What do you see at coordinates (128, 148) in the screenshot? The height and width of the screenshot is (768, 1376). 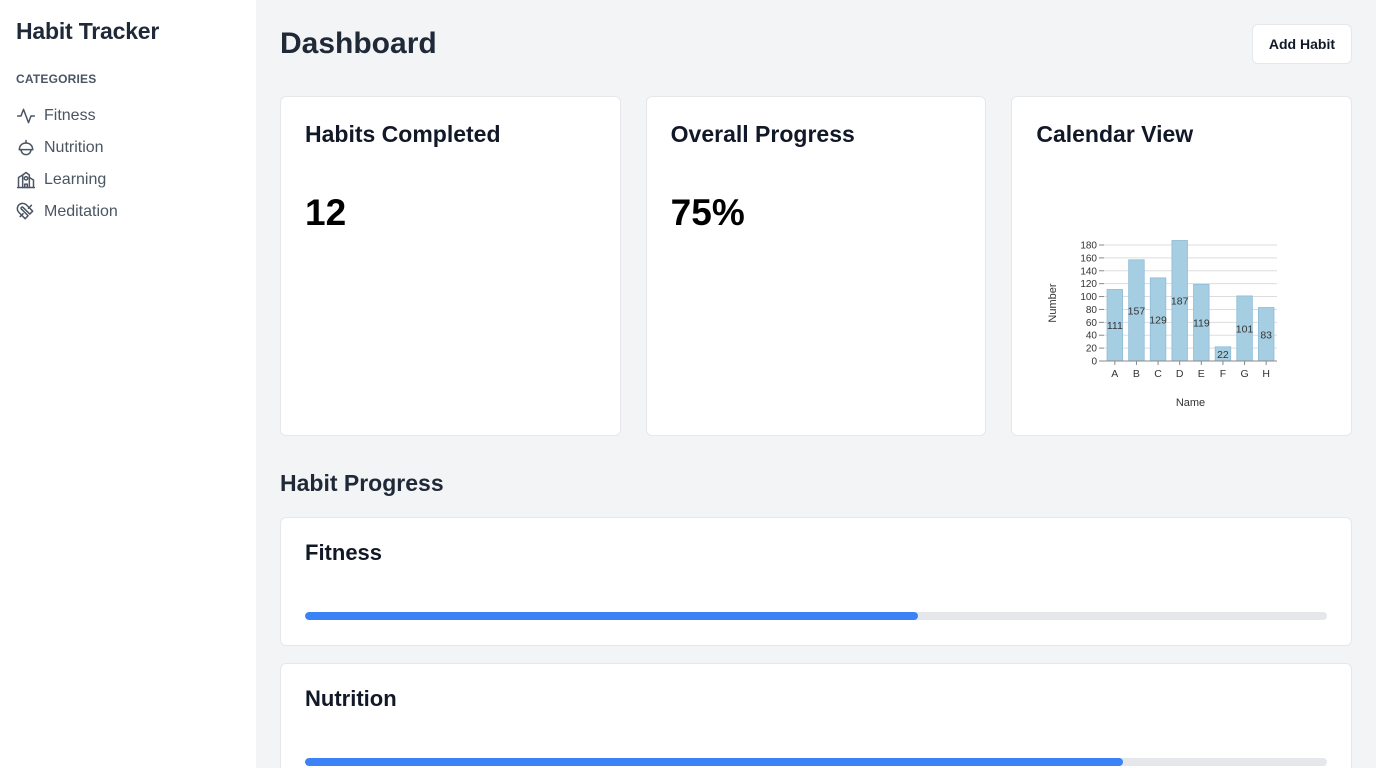 I see `sidebar-item-nutrition: Nutrition` at bounding box center [128, 148].